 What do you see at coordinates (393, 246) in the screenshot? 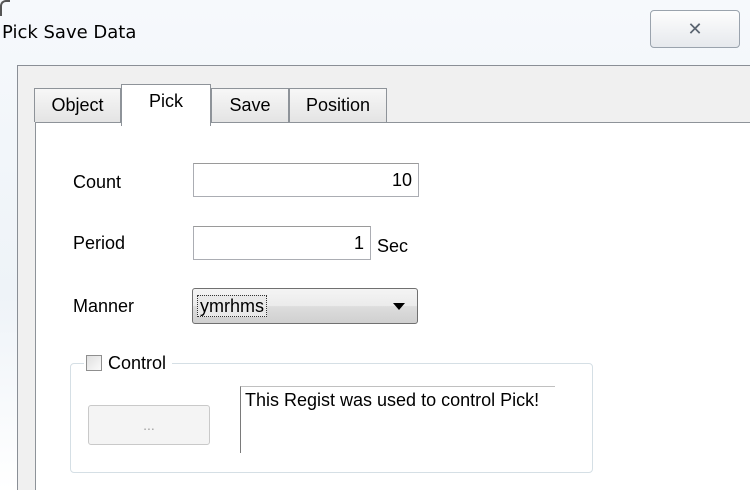
I see `period-unit-label: Sec` at bounding box center [393, 246].